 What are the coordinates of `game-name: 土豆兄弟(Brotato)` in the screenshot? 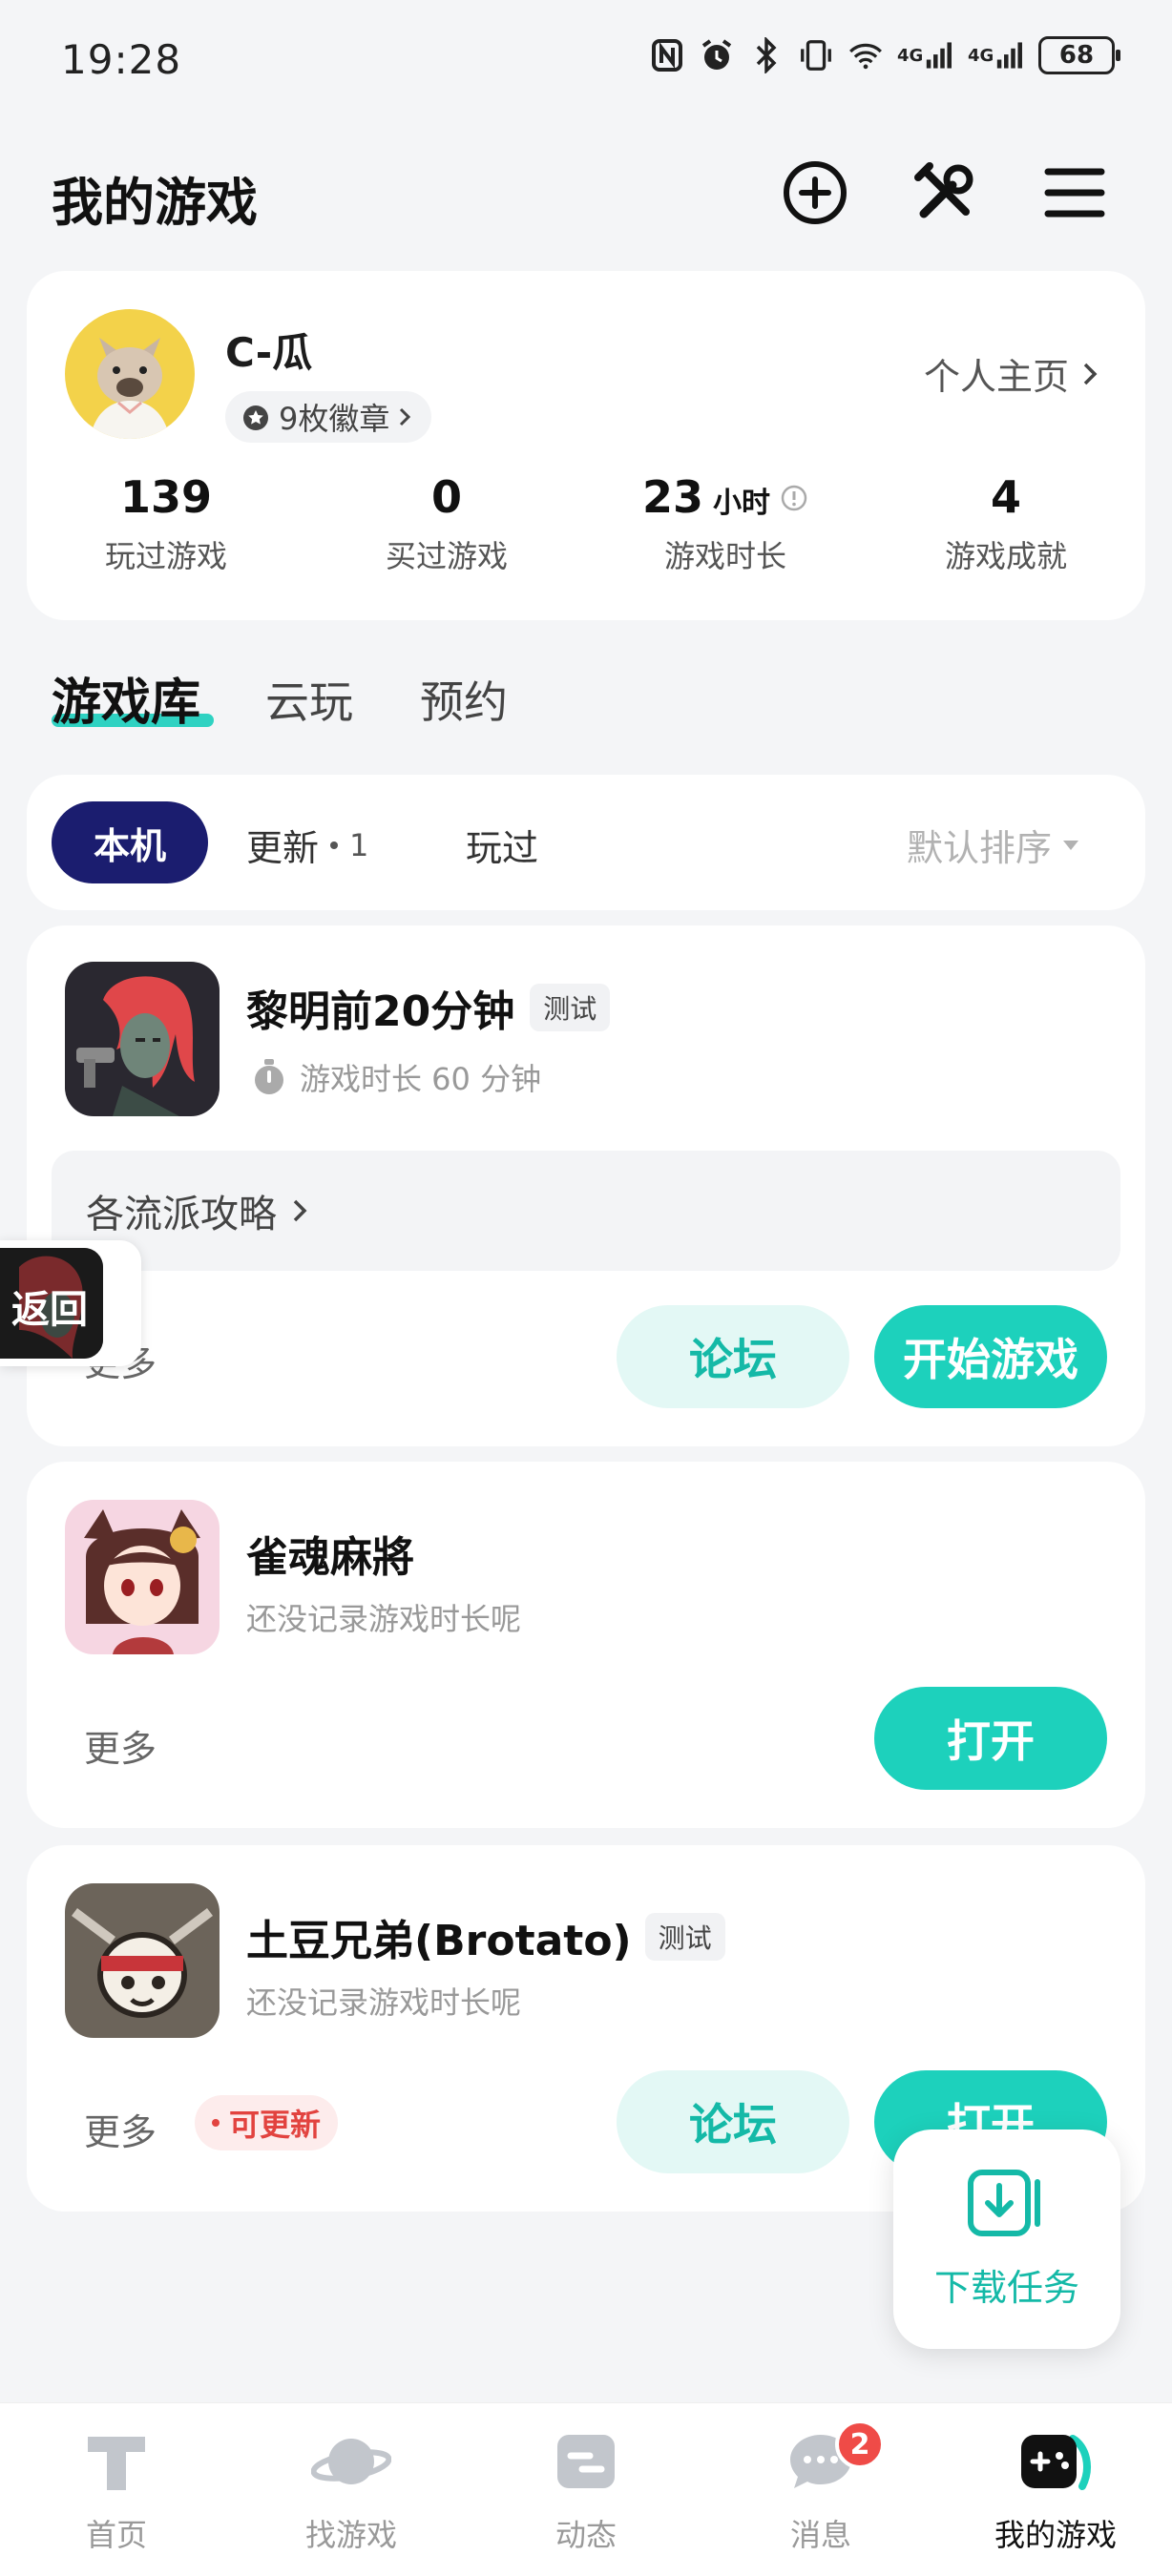 It's located at (439, 1936).